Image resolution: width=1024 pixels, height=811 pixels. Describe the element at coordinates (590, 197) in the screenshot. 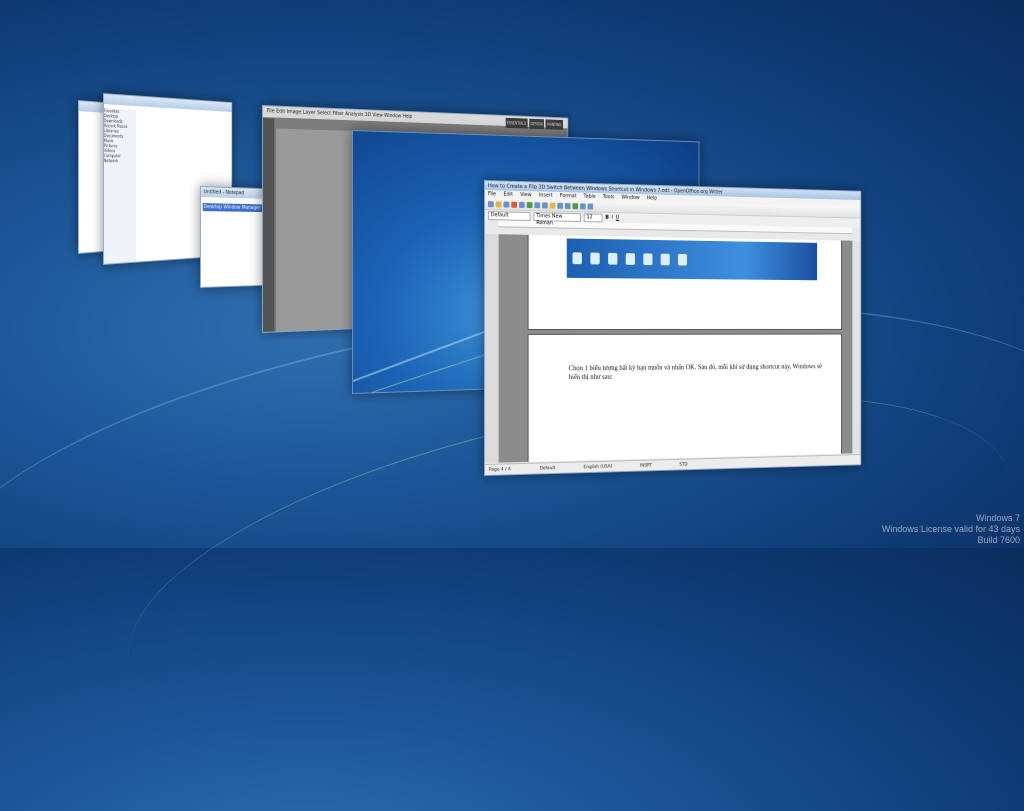

I see `menu-table: Table` at that location.